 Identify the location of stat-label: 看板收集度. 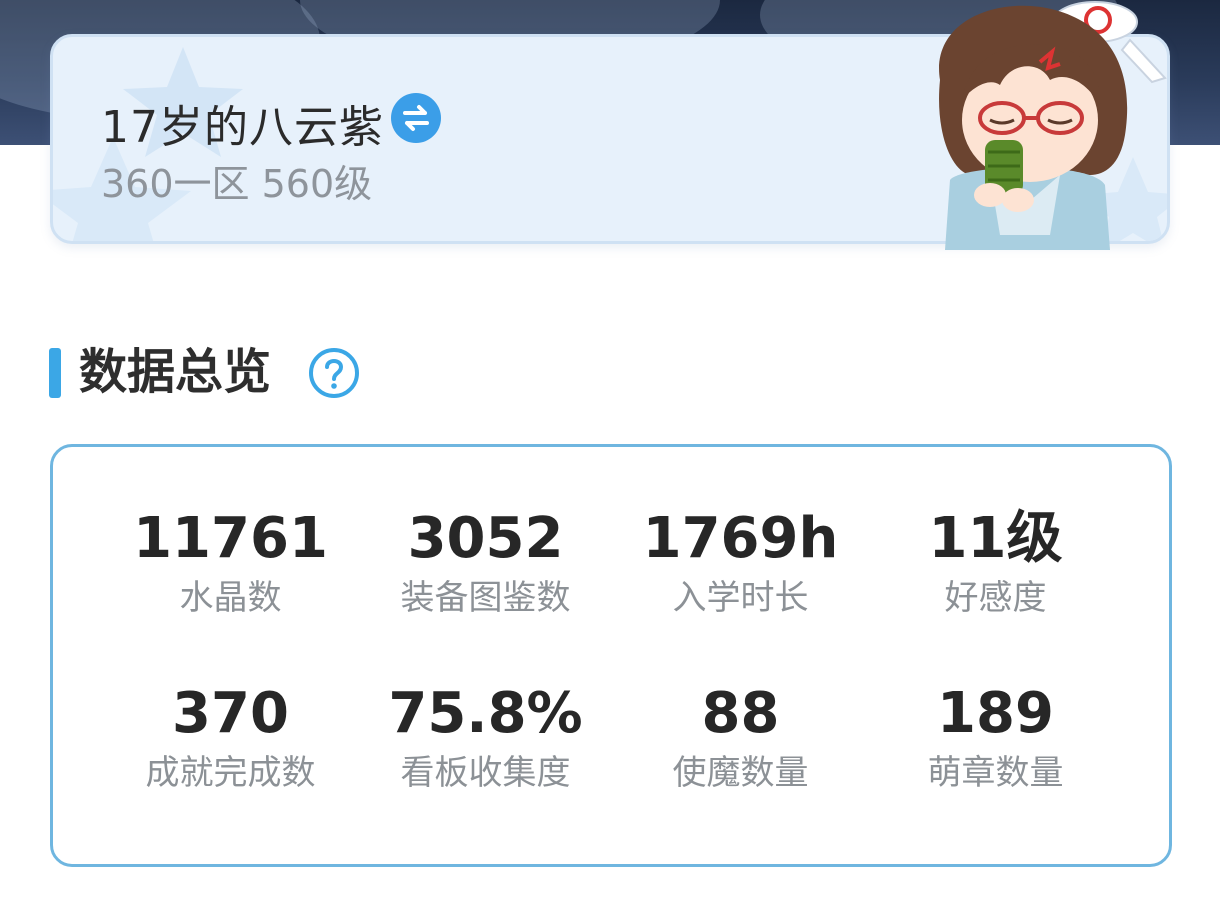
(485, 773).